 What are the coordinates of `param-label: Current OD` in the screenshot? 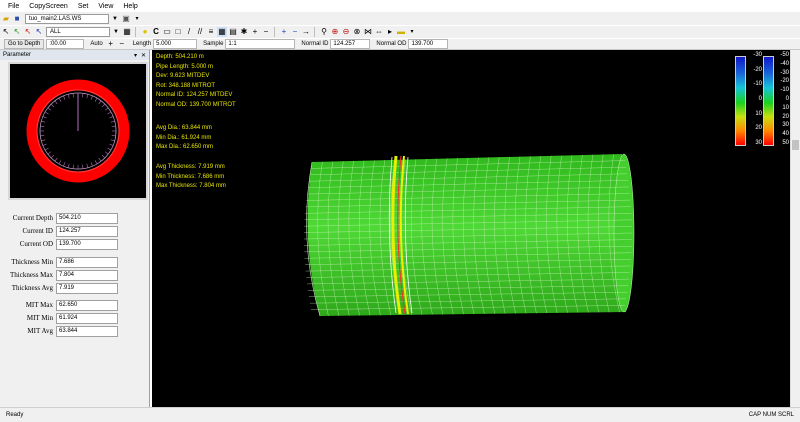 It's located at (36, 244).